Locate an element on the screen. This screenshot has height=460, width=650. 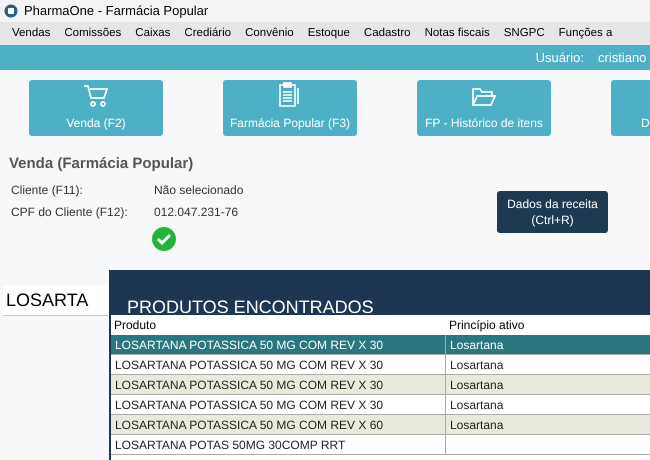
window-title: PharmaOne - Farmácia Popular is located at coordinates (116, 11).